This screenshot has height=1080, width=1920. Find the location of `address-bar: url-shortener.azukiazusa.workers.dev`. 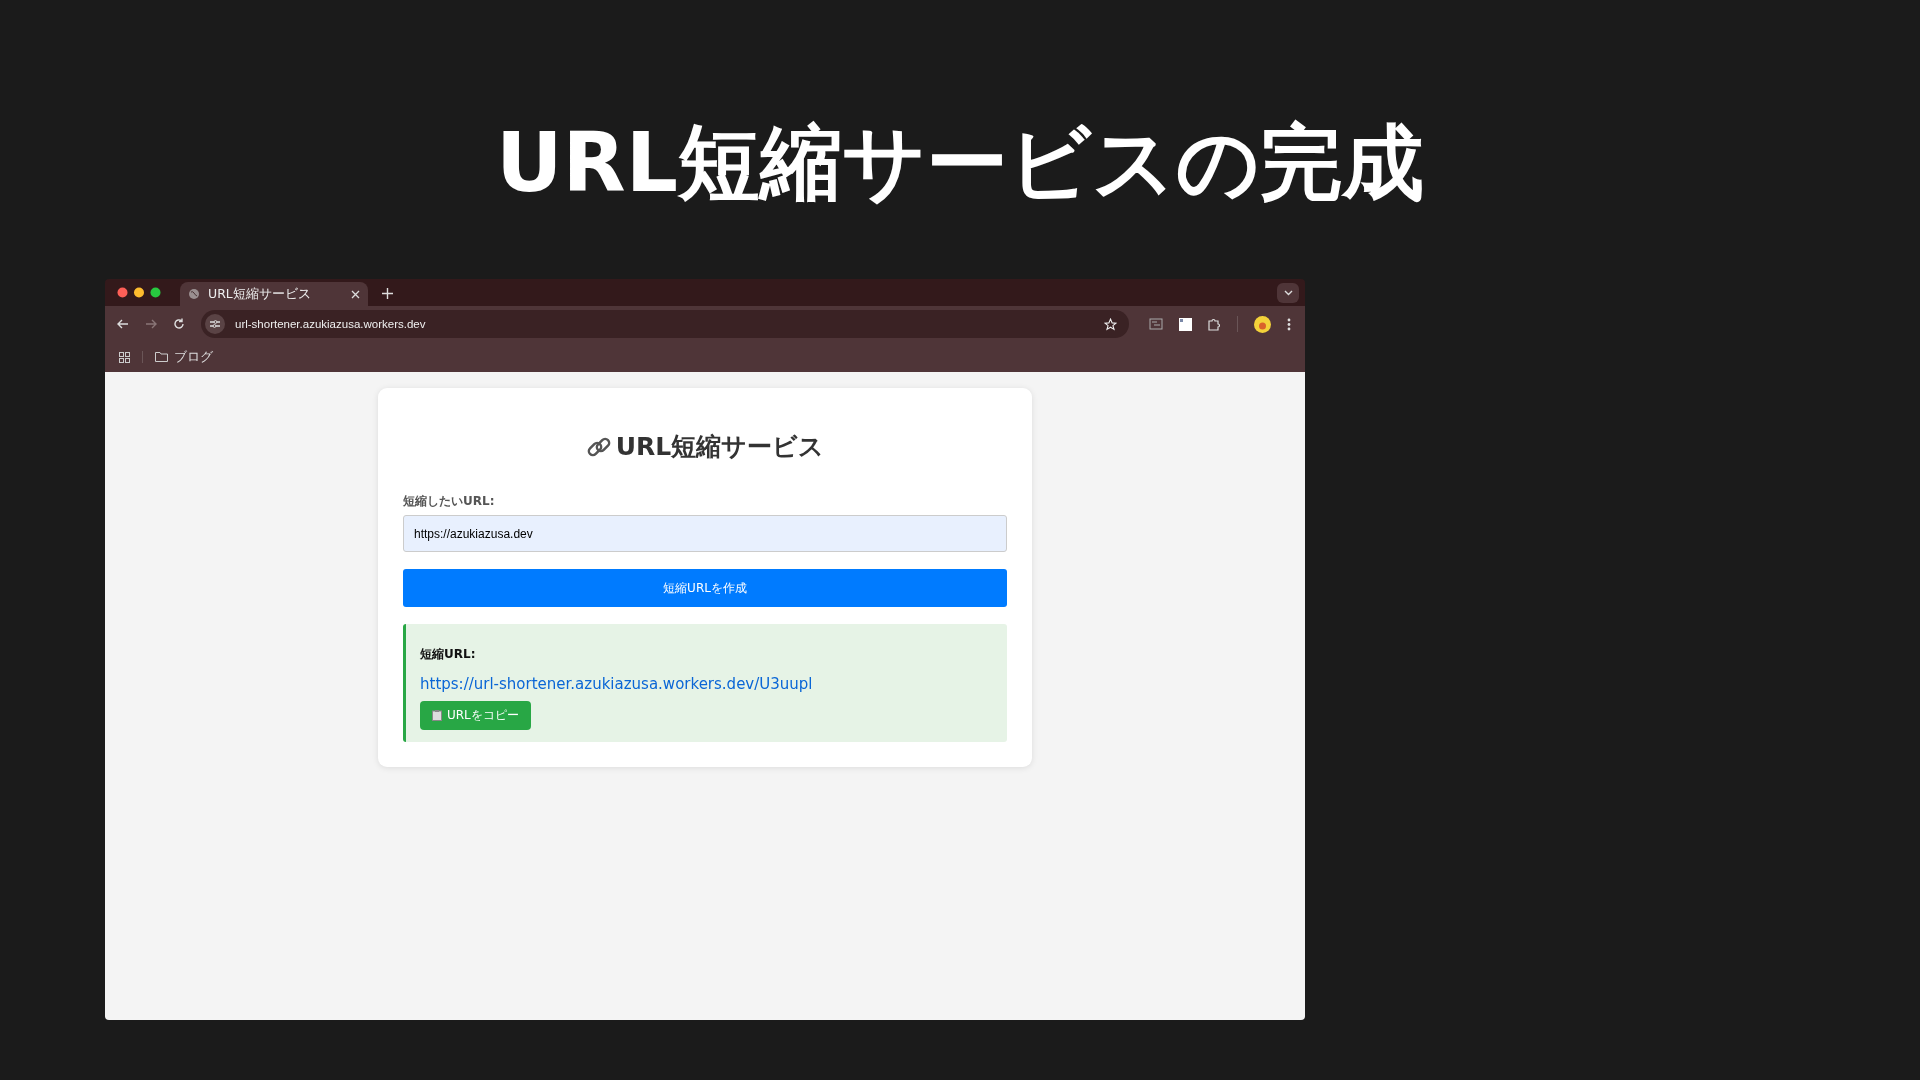

address-bar: url-shortener.azukiazusa.workers.dev is located at coordinates (665, 324).